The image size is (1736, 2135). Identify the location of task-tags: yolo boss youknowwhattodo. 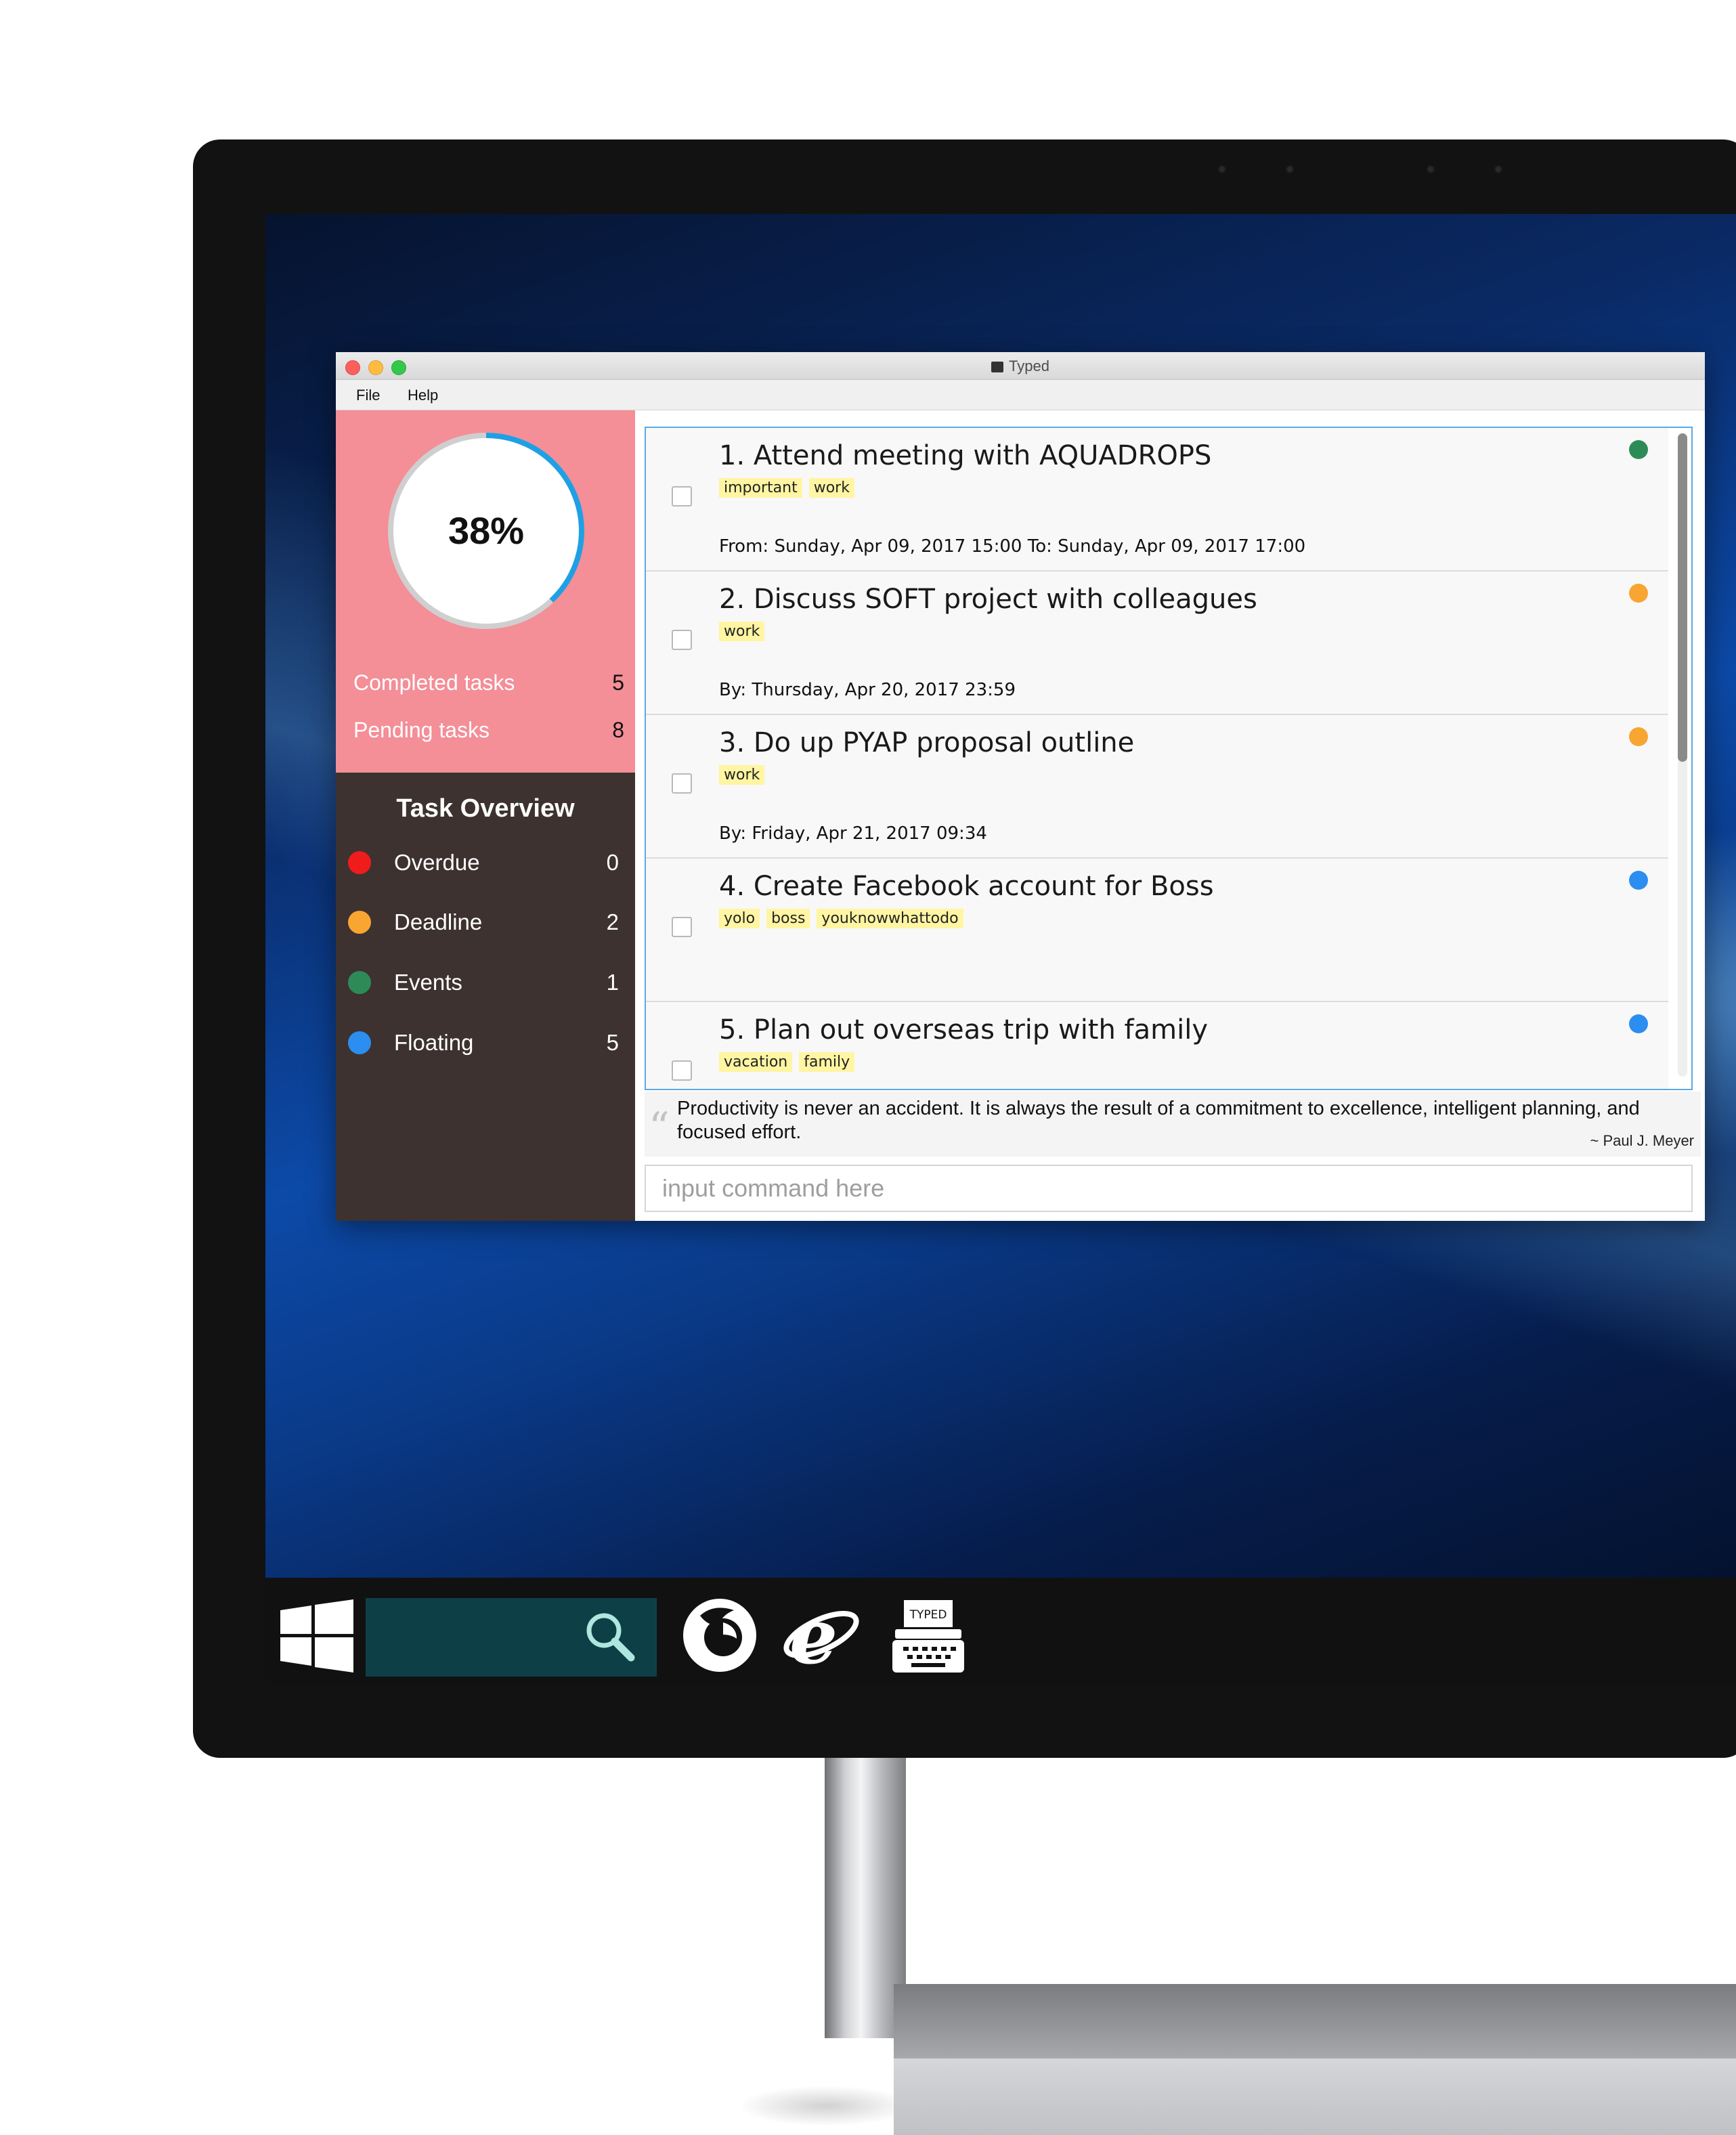
(844, 919).